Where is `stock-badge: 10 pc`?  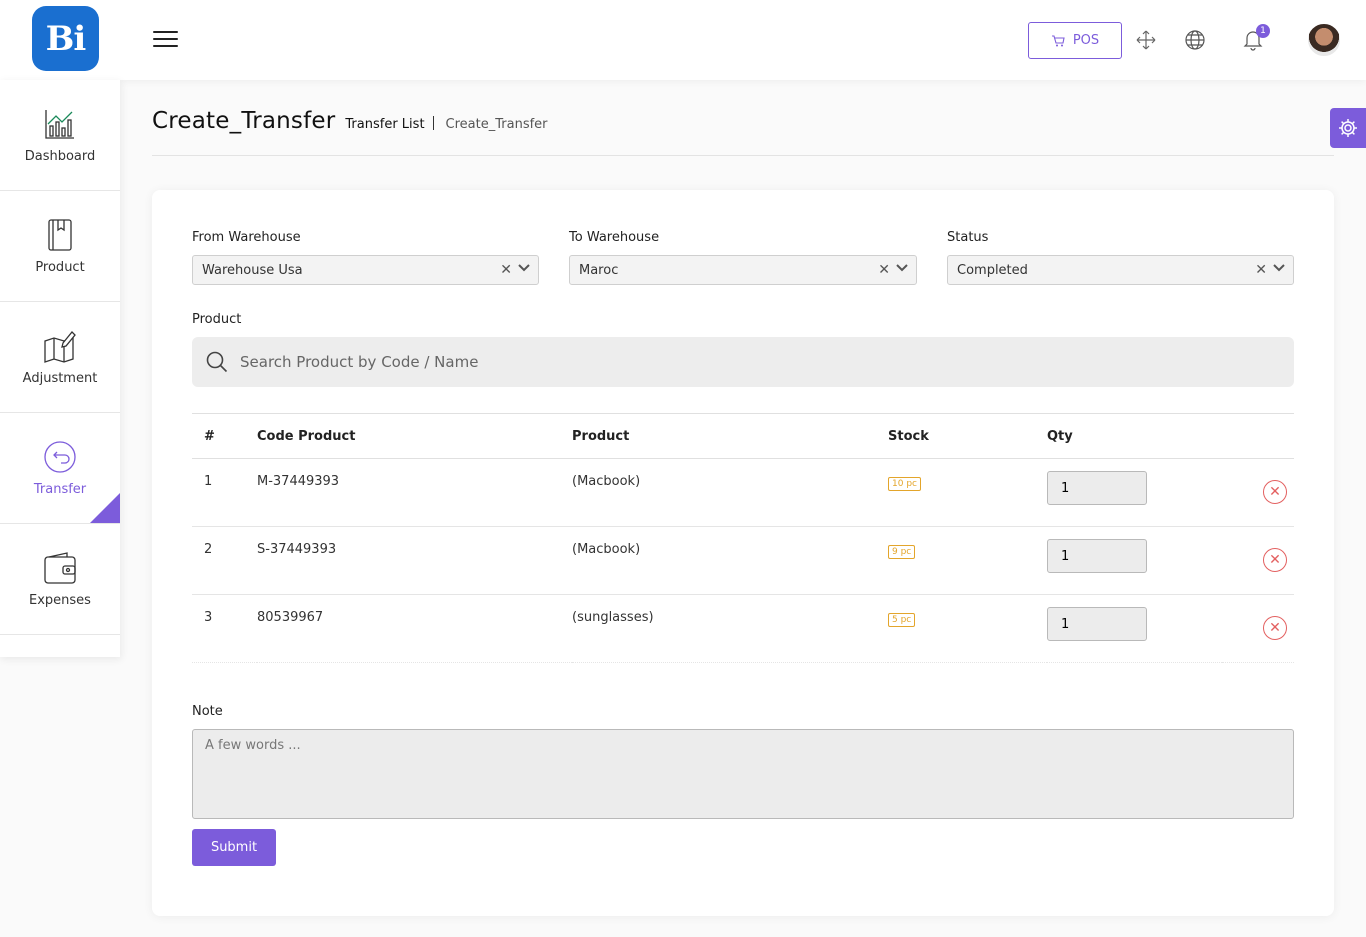 stock-badge: 10 pc is located at coordinates (904, 484).